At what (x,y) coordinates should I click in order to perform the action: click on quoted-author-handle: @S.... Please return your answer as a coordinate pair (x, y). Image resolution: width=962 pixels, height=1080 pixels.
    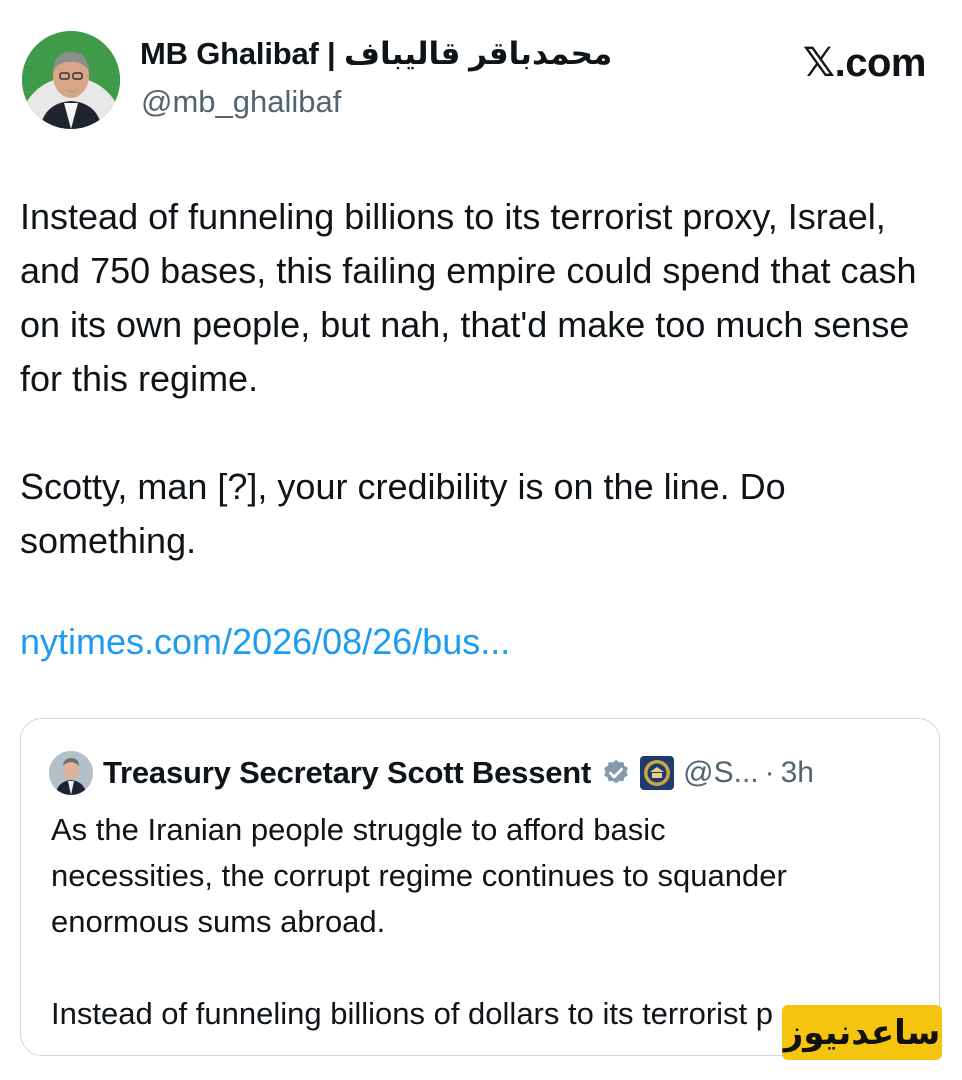
    Looking at the image, I should click on (720, 773).